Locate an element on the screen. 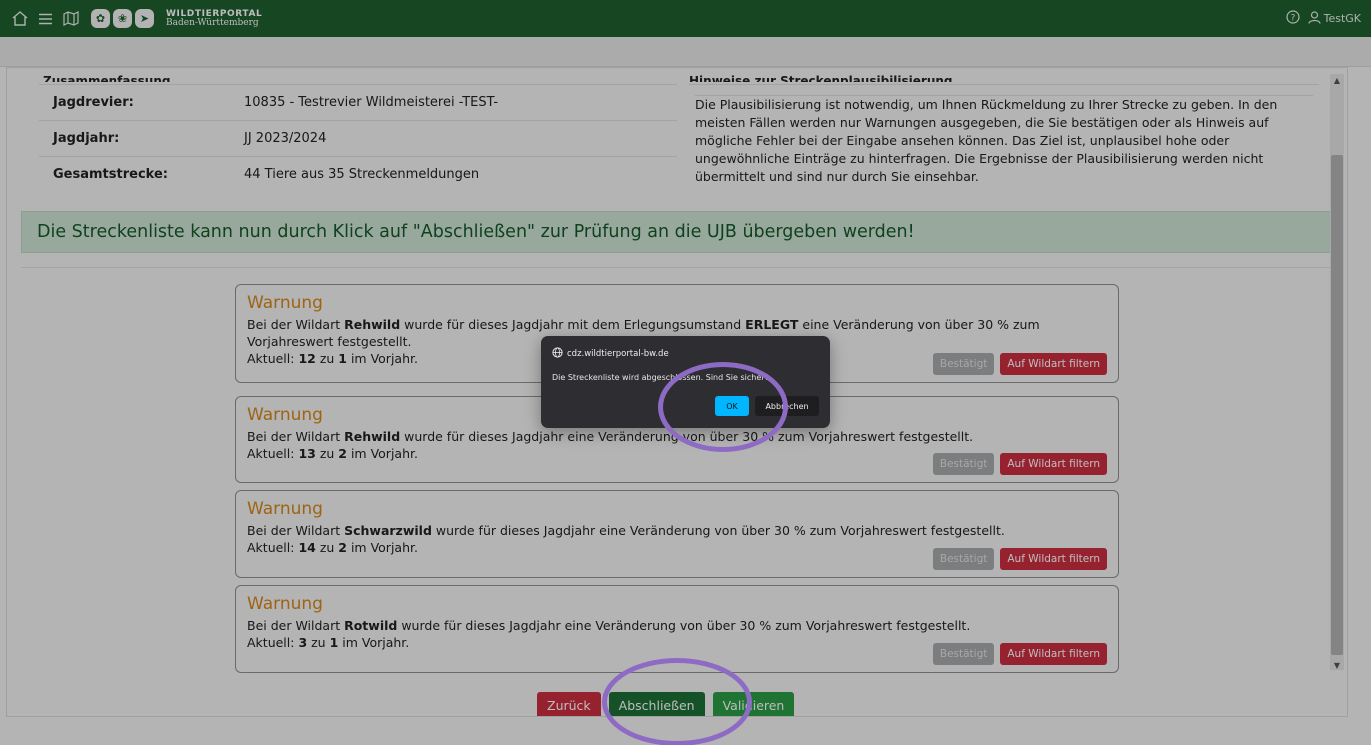  dialog-cancel-button: Abbrechen is located at coordinates (787, 406).